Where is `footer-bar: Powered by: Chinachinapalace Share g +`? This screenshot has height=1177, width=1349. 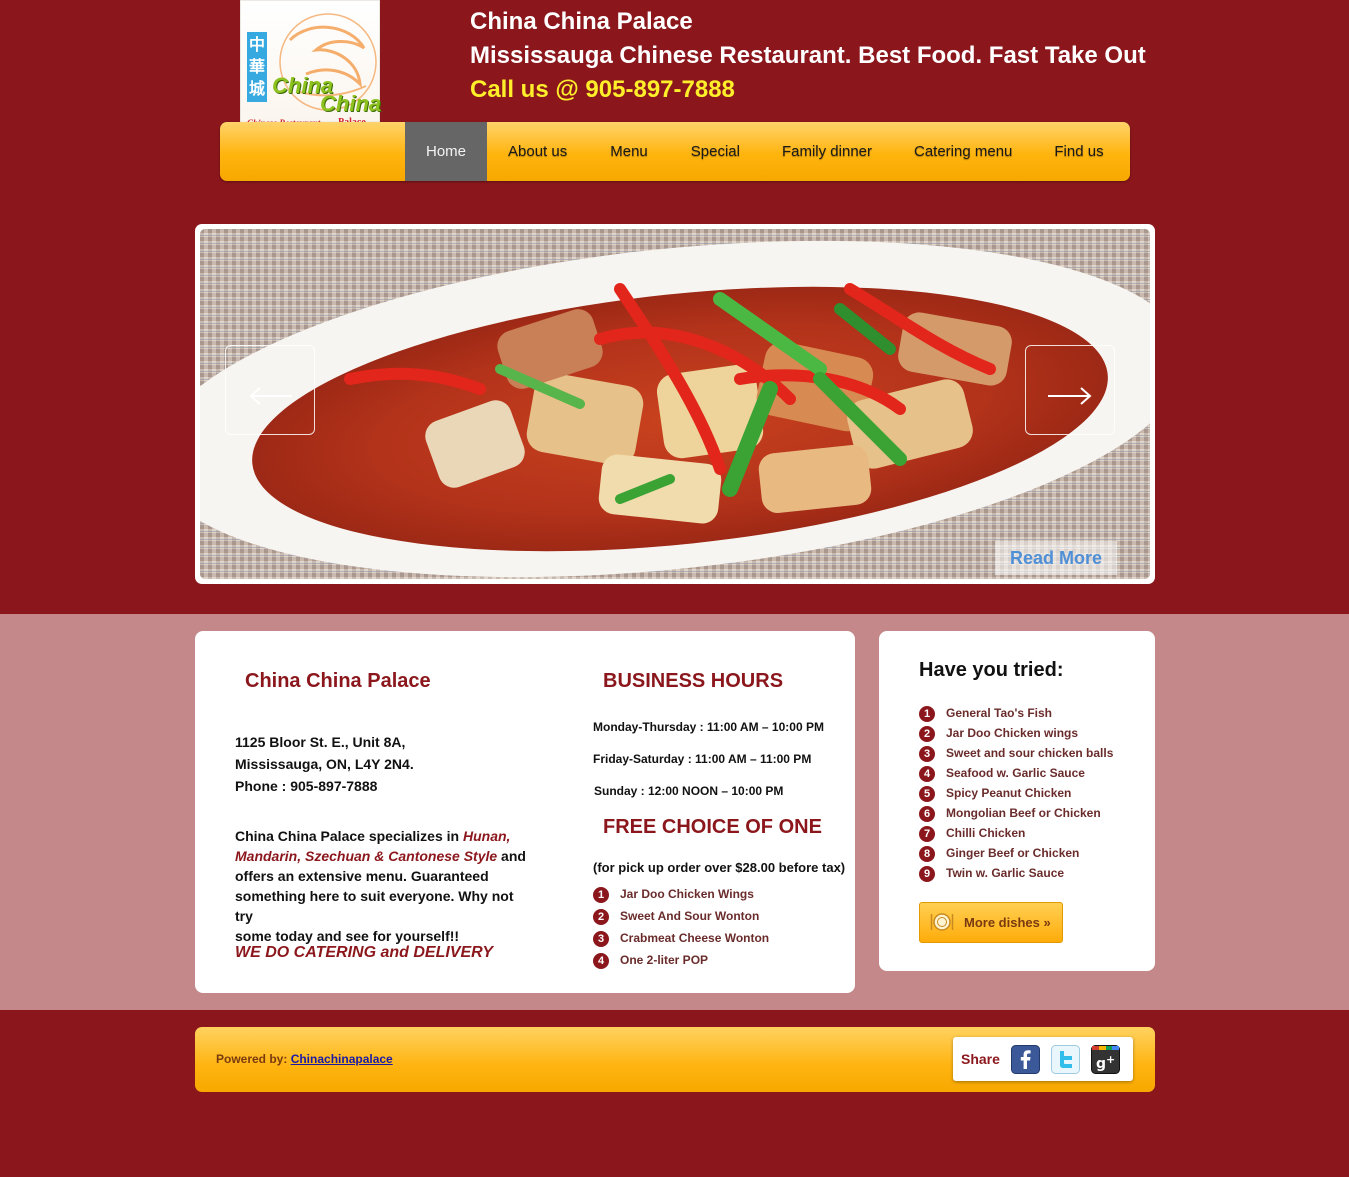
footer-bar: Powered by: Chinachinapalace Share g + is located at coordinates (675, 1059).